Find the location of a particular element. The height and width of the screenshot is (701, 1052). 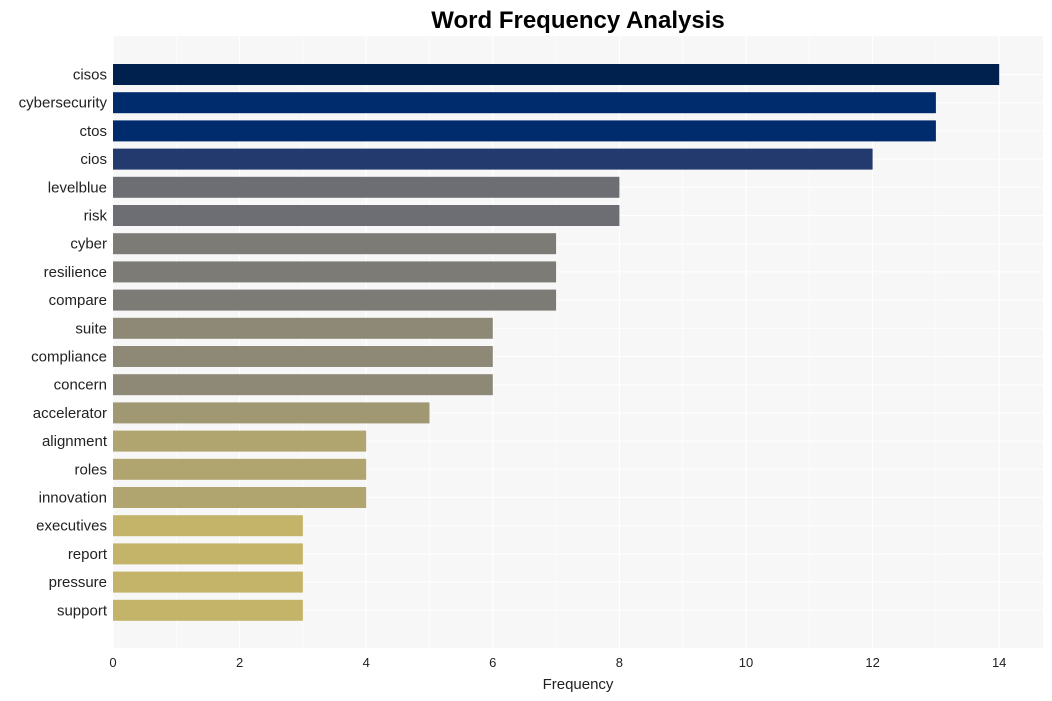

y-tick-label: cybersecurity is located at coordinates (63, 103).